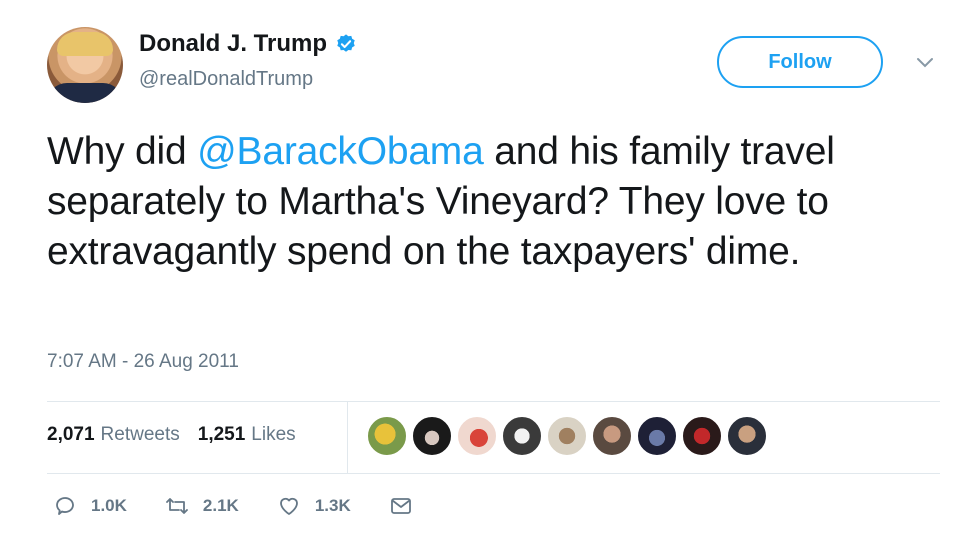 The image size is (980, 551). I want to click on heart-icon, so click(288, 506).